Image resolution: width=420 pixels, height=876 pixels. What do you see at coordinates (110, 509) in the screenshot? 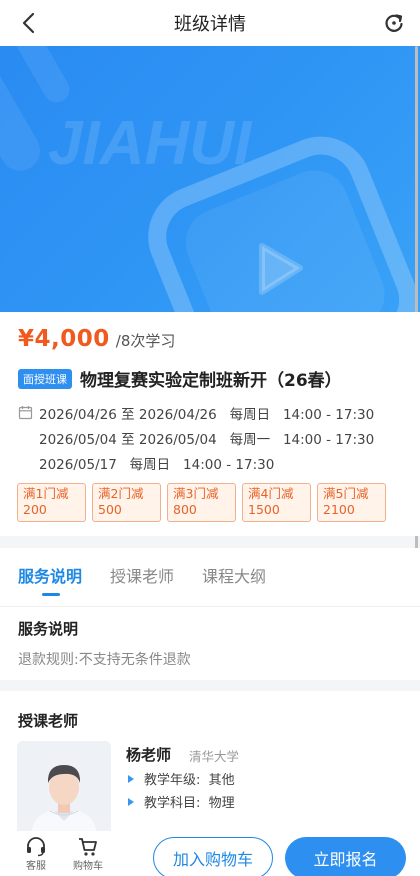
I see `discount-amount: 500` at bounding box center [110, 509].